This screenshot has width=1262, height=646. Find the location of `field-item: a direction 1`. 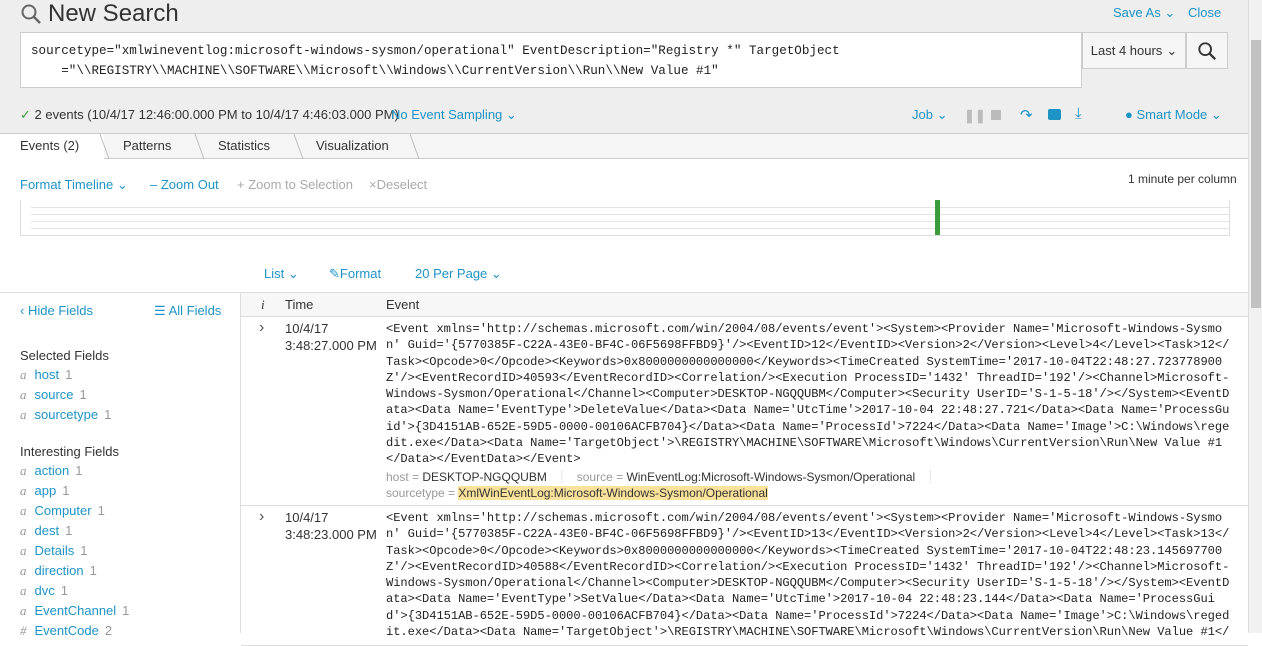

field-item: a direction 1 is located at coordinates (58, 571).